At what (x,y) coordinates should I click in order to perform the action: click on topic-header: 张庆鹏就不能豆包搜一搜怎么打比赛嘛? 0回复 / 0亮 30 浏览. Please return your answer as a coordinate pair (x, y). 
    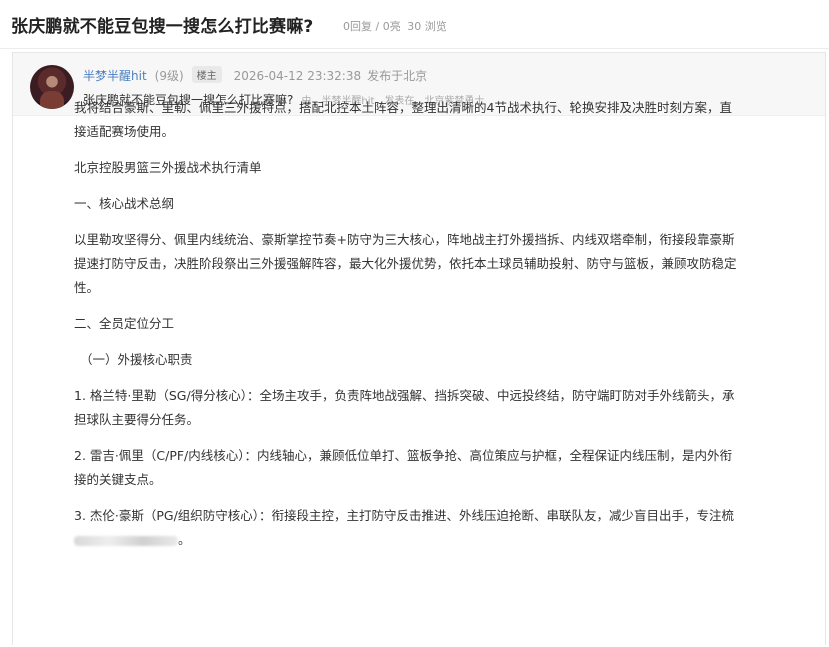
    Looking at the image, I should click on (414, 24).